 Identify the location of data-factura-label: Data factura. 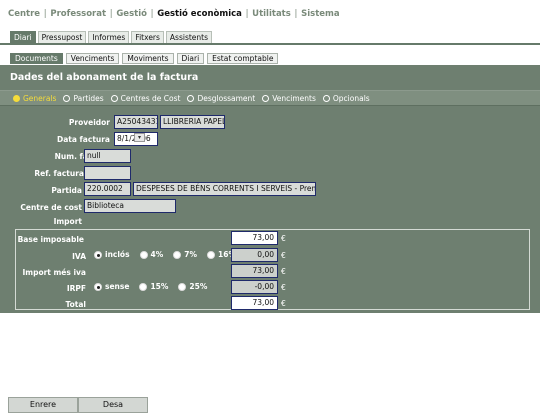
(83, 139).